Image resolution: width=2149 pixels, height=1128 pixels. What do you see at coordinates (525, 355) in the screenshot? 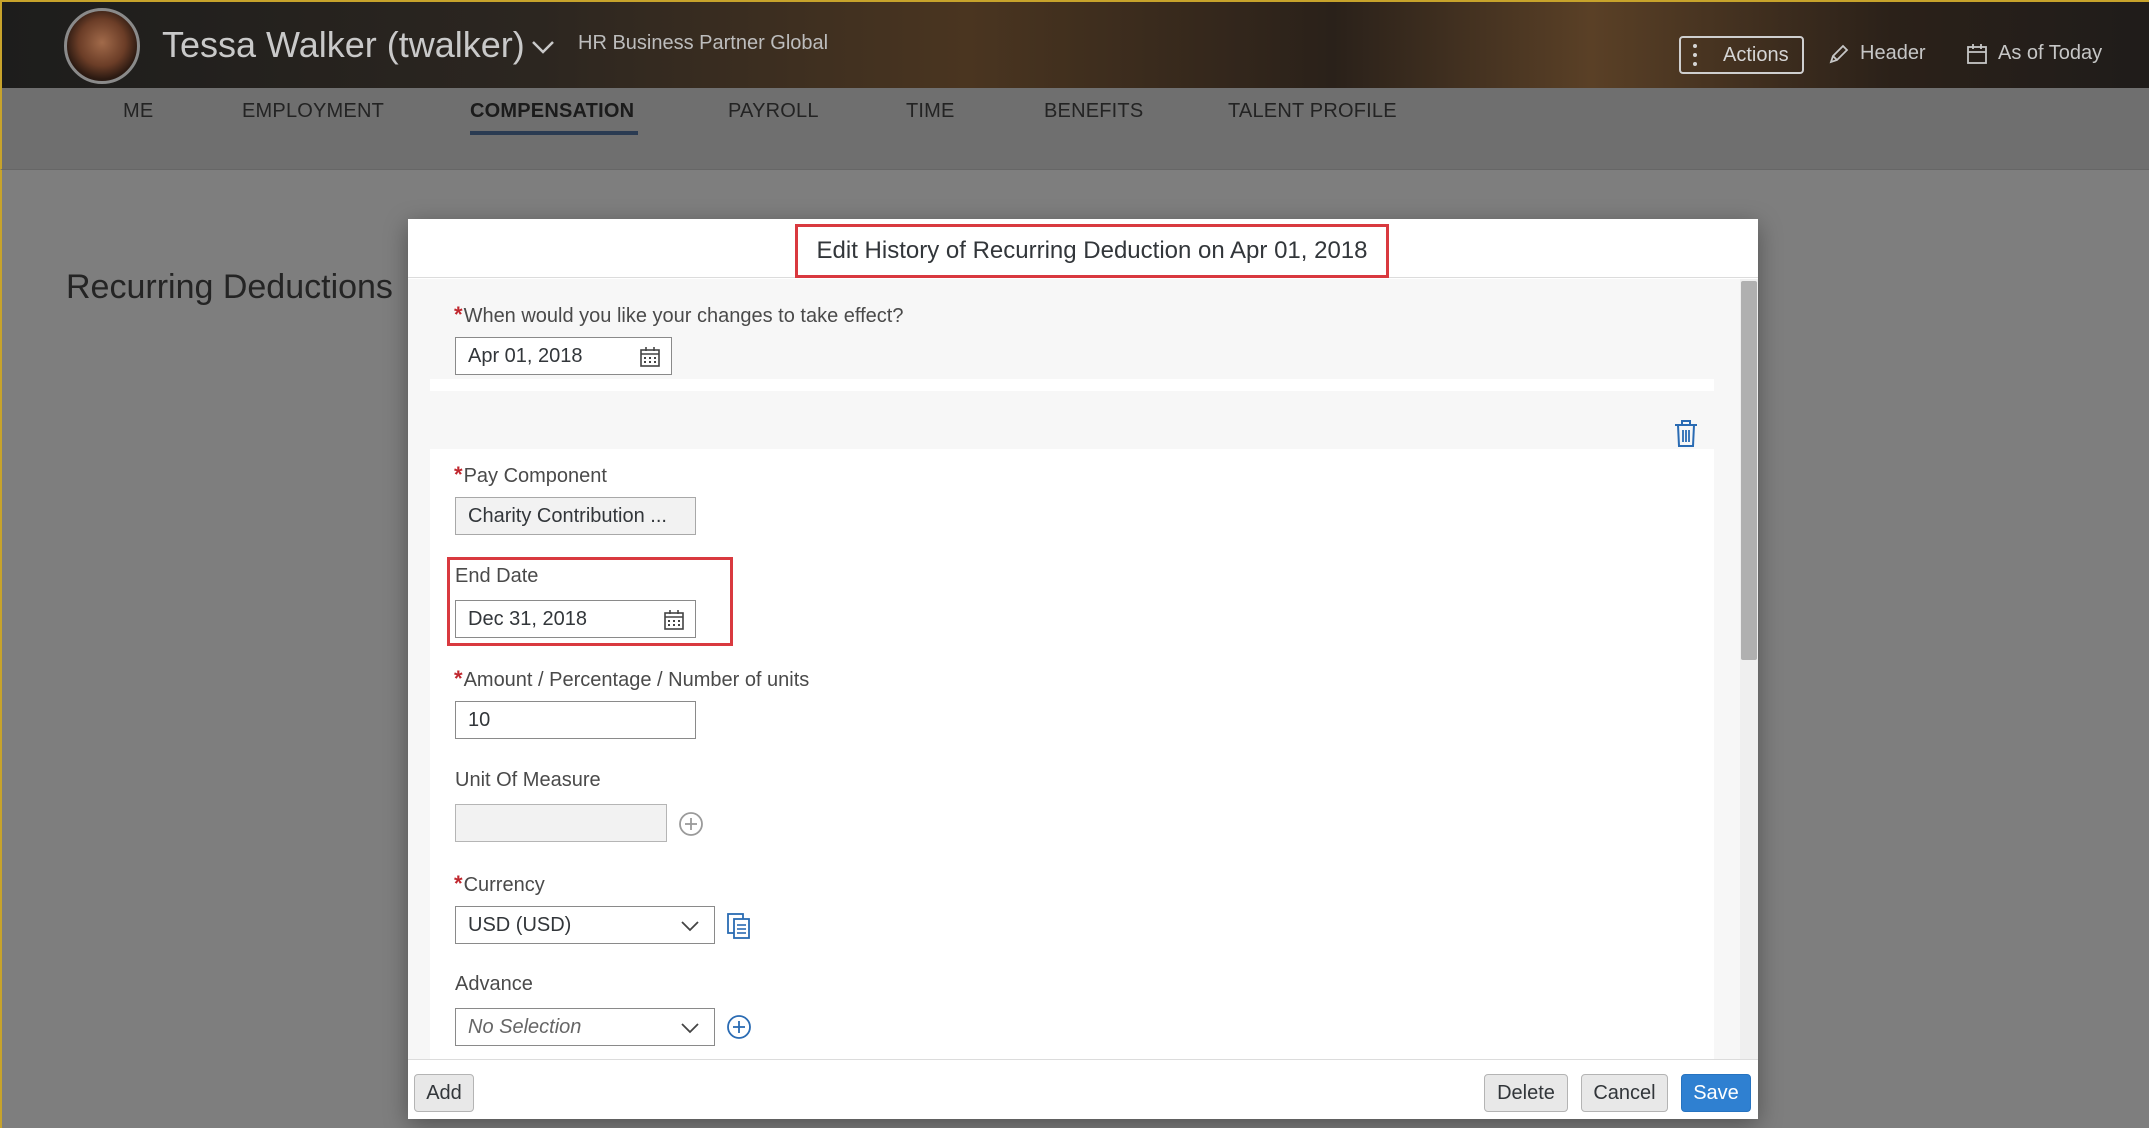
I see `effective-date-value: Apr 01, 2018` at bounding box center [525, 355].